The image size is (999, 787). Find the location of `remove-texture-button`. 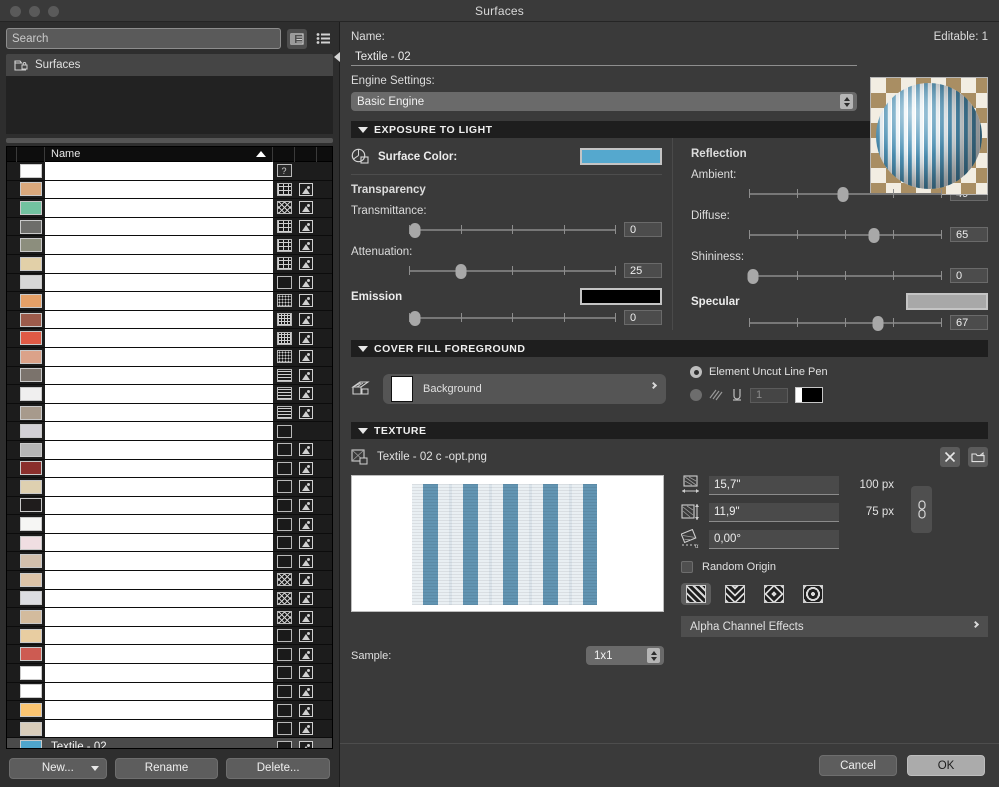

remove-texture-button is located at coordinates (950, 457).